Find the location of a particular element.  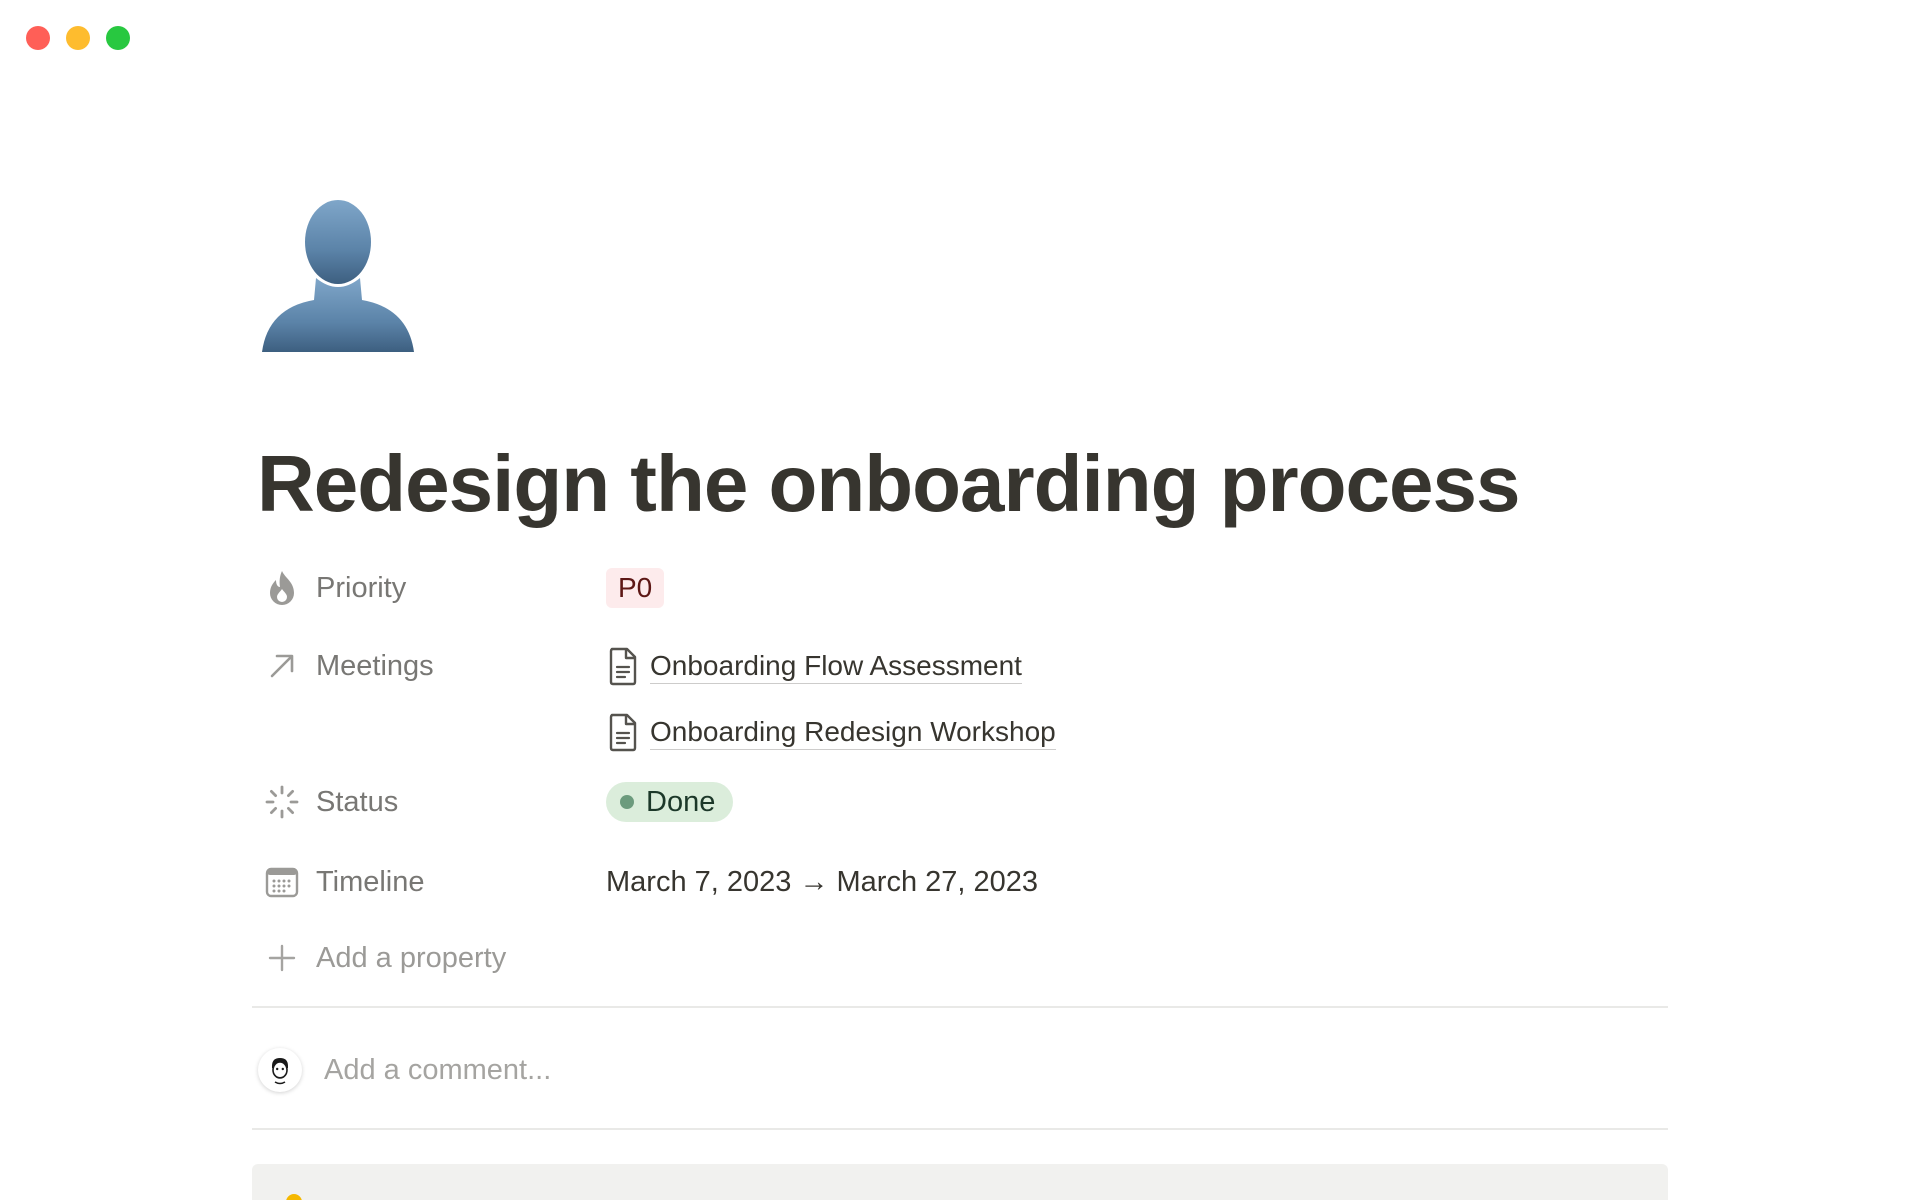

meeting-link-1: Onboarding Flow Assessment is located at coordinates (814, 666).